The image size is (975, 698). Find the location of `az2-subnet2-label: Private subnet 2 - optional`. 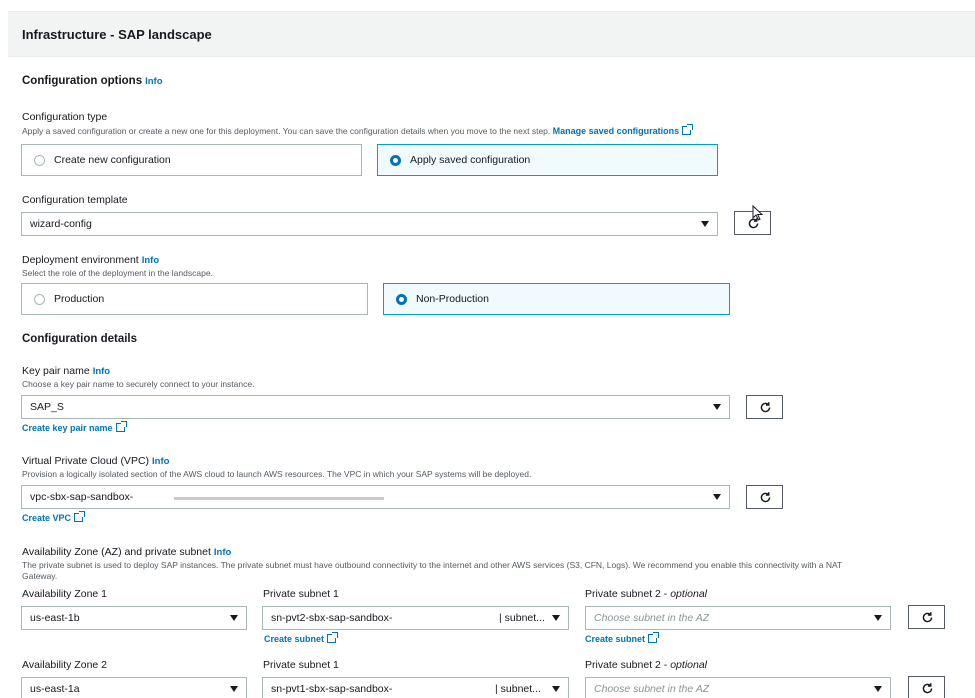

az2-subnet2-label: Private subnet 2 - optional is located at coordinates (646, 665).